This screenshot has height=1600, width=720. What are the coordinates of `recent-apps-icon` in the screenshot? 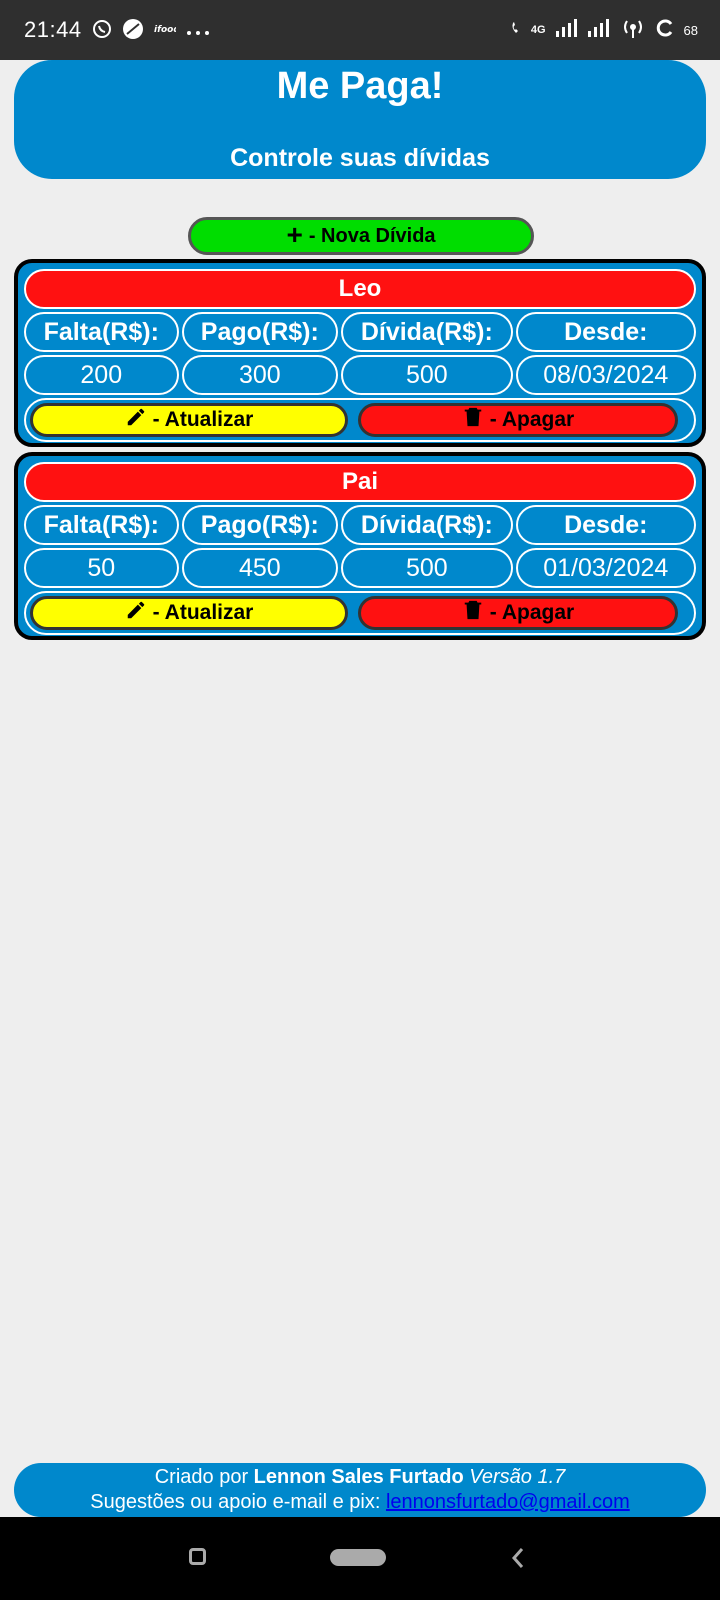 It's located at (197, 1556).